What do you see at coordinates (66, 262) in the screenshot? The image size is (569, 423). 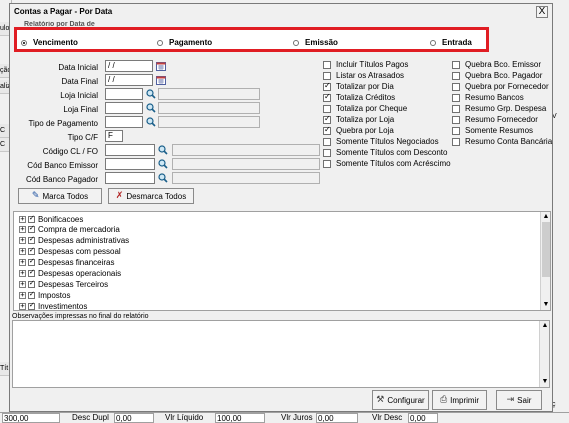 I see `tree-item: + Despesas financeiras` at bounding box center [66, 262].